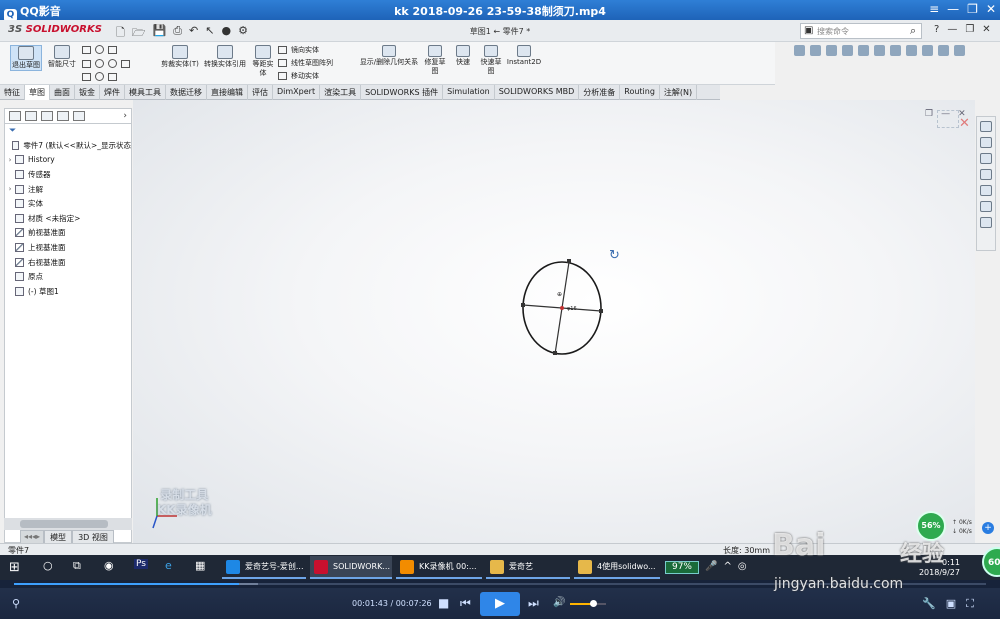 The height and width of the screenshot is (619, 1000). Describe the element at coordinates (109, 565) in the screenshot. I see `app-pinned-1-icon: ◉` at that location.